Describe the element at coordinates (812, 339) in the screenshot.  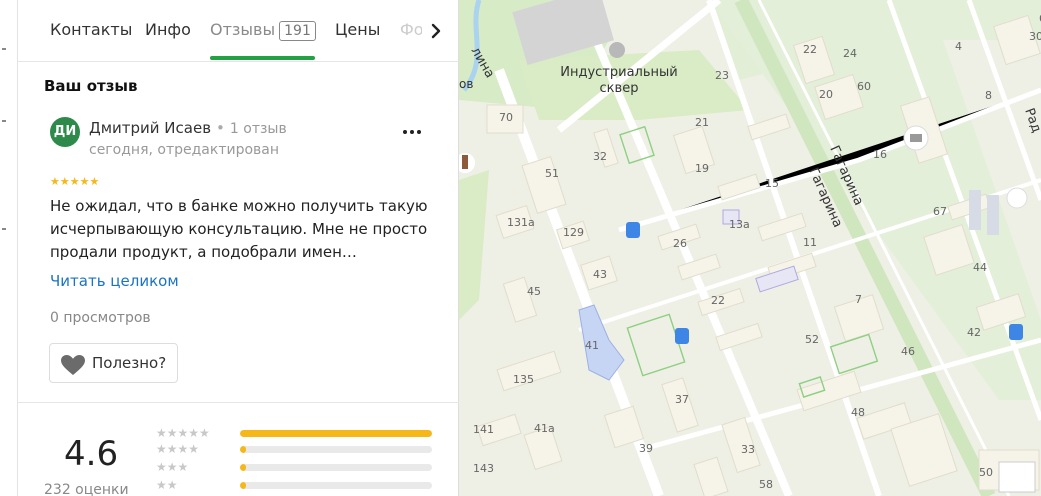
I see `map-house-number: 52` at that location.